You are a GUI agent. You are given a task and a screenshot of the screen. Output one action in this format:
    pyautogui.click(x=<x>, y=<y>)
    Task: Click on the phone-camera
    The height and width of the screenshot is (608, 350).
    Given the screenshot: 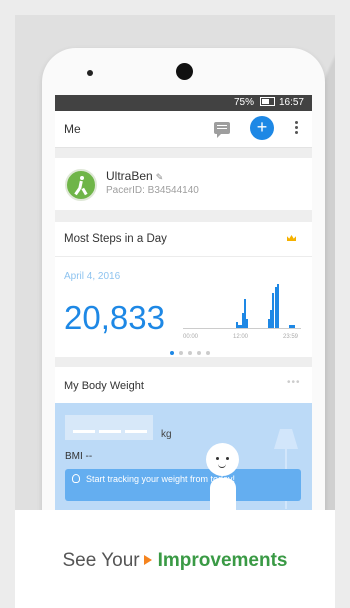 What is the action you would take?
    pyautogui.click(x=184, y=71)
    